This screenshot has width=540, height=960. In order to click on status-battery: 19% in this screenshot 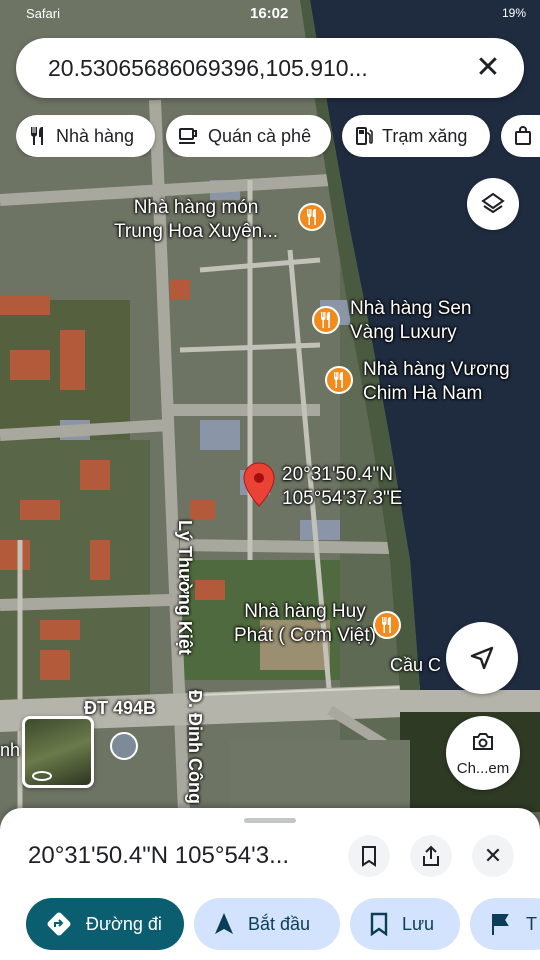, I will do `click(513, 13)`.